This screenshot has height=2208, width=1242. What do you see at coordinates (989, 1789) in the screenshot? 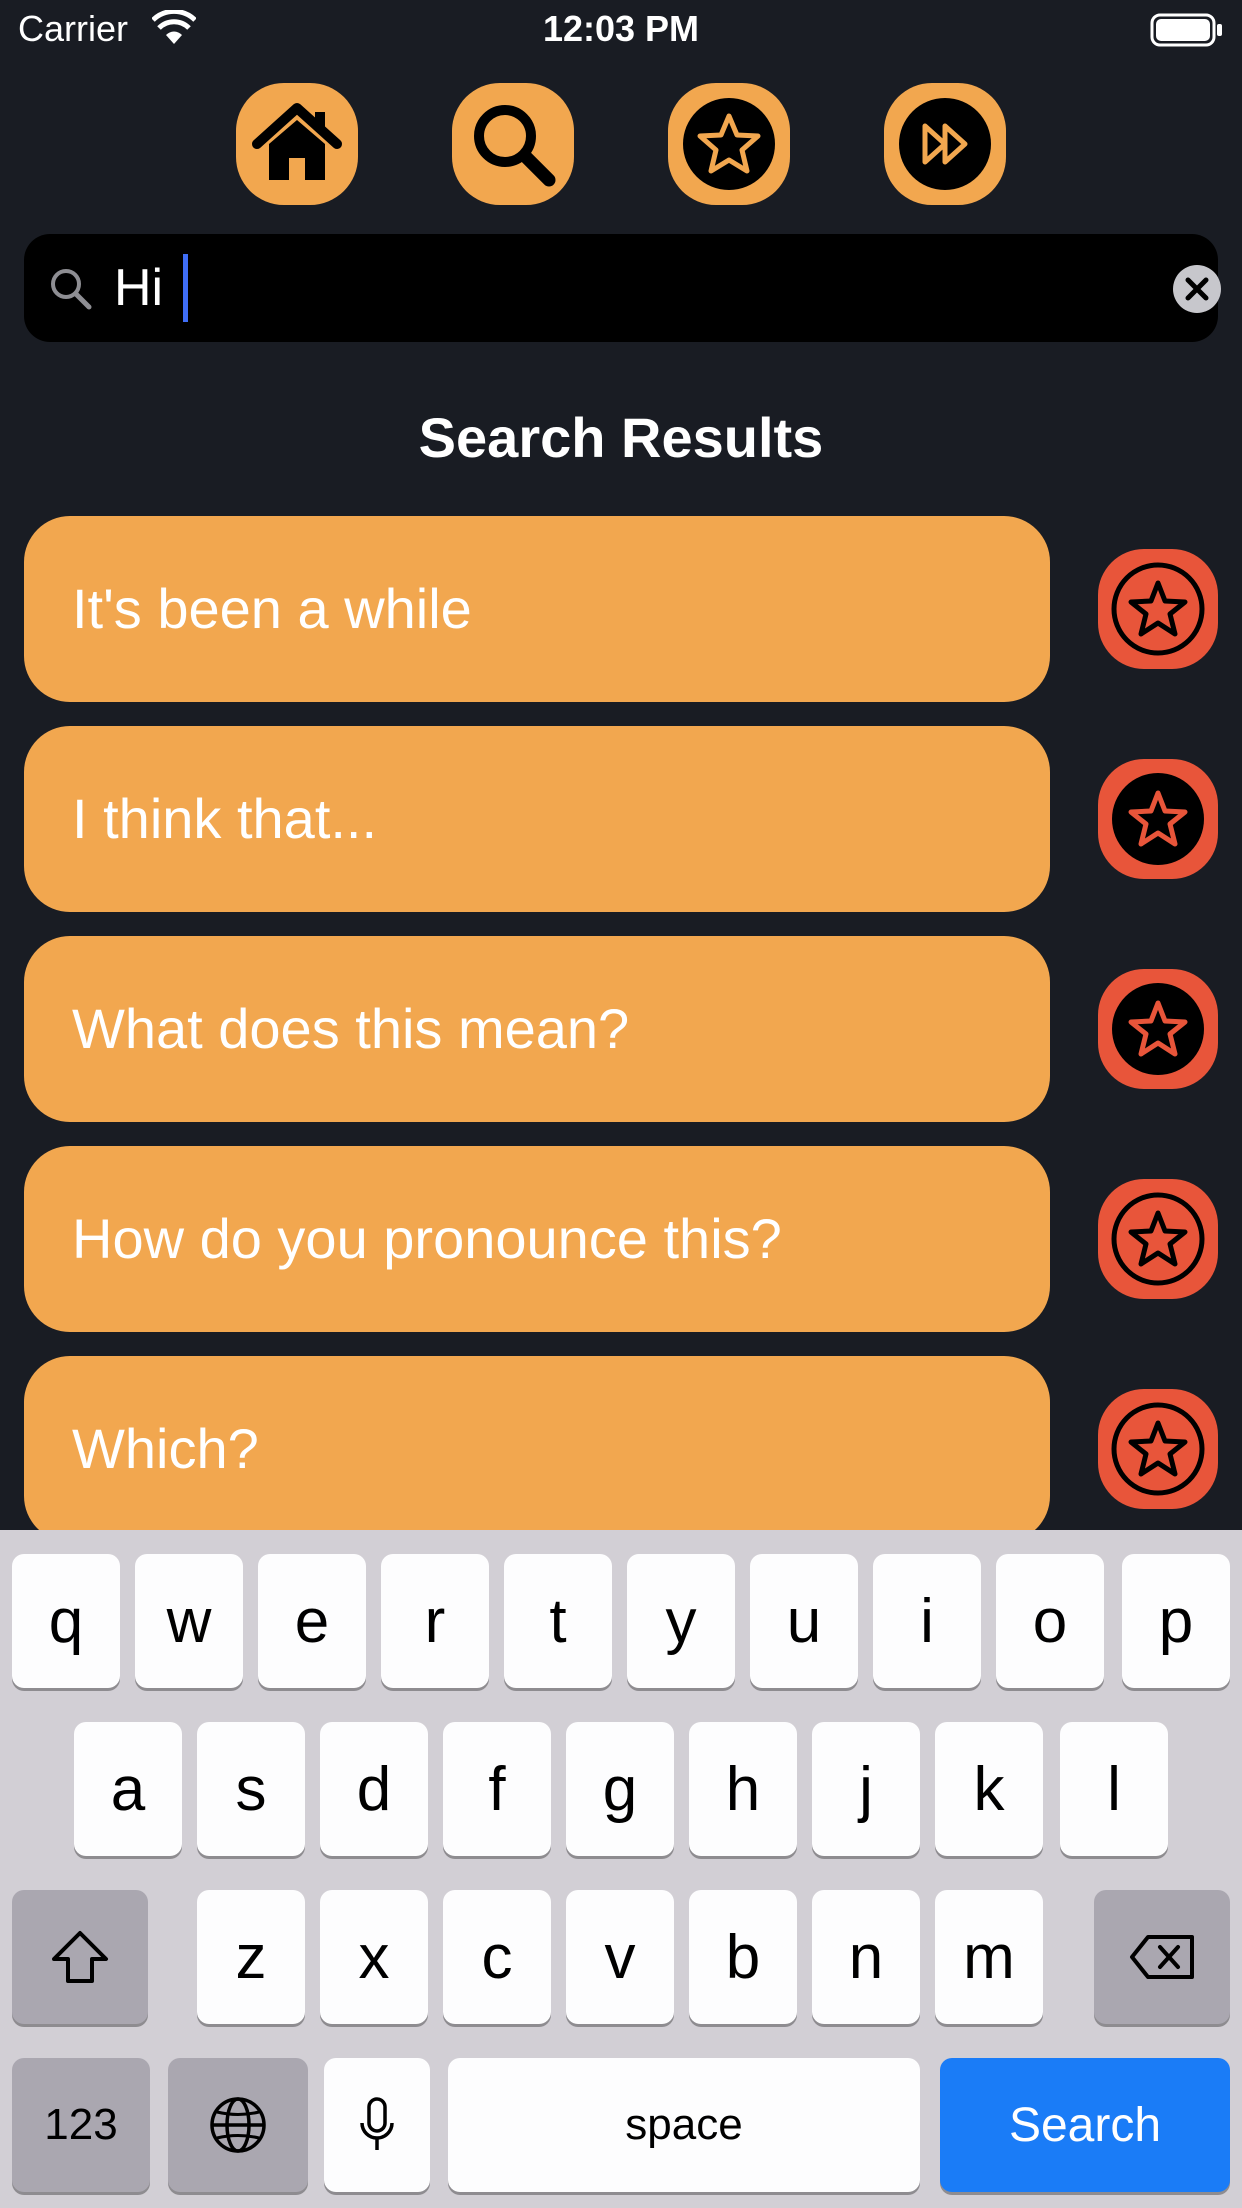
I see `key-k: k` at bounding box center [989, 1789].